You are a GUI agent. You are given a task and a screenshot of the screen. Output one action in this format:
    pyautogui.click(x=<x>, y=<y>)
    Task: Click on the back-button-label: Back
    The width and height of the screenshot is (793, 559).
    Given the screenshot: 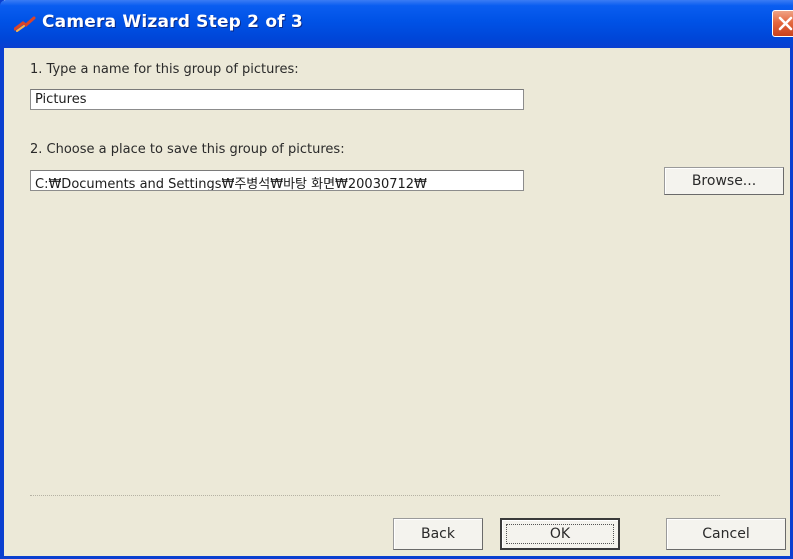 What is the action you would take?
    pyautogui.click(x=438, y=534)
    